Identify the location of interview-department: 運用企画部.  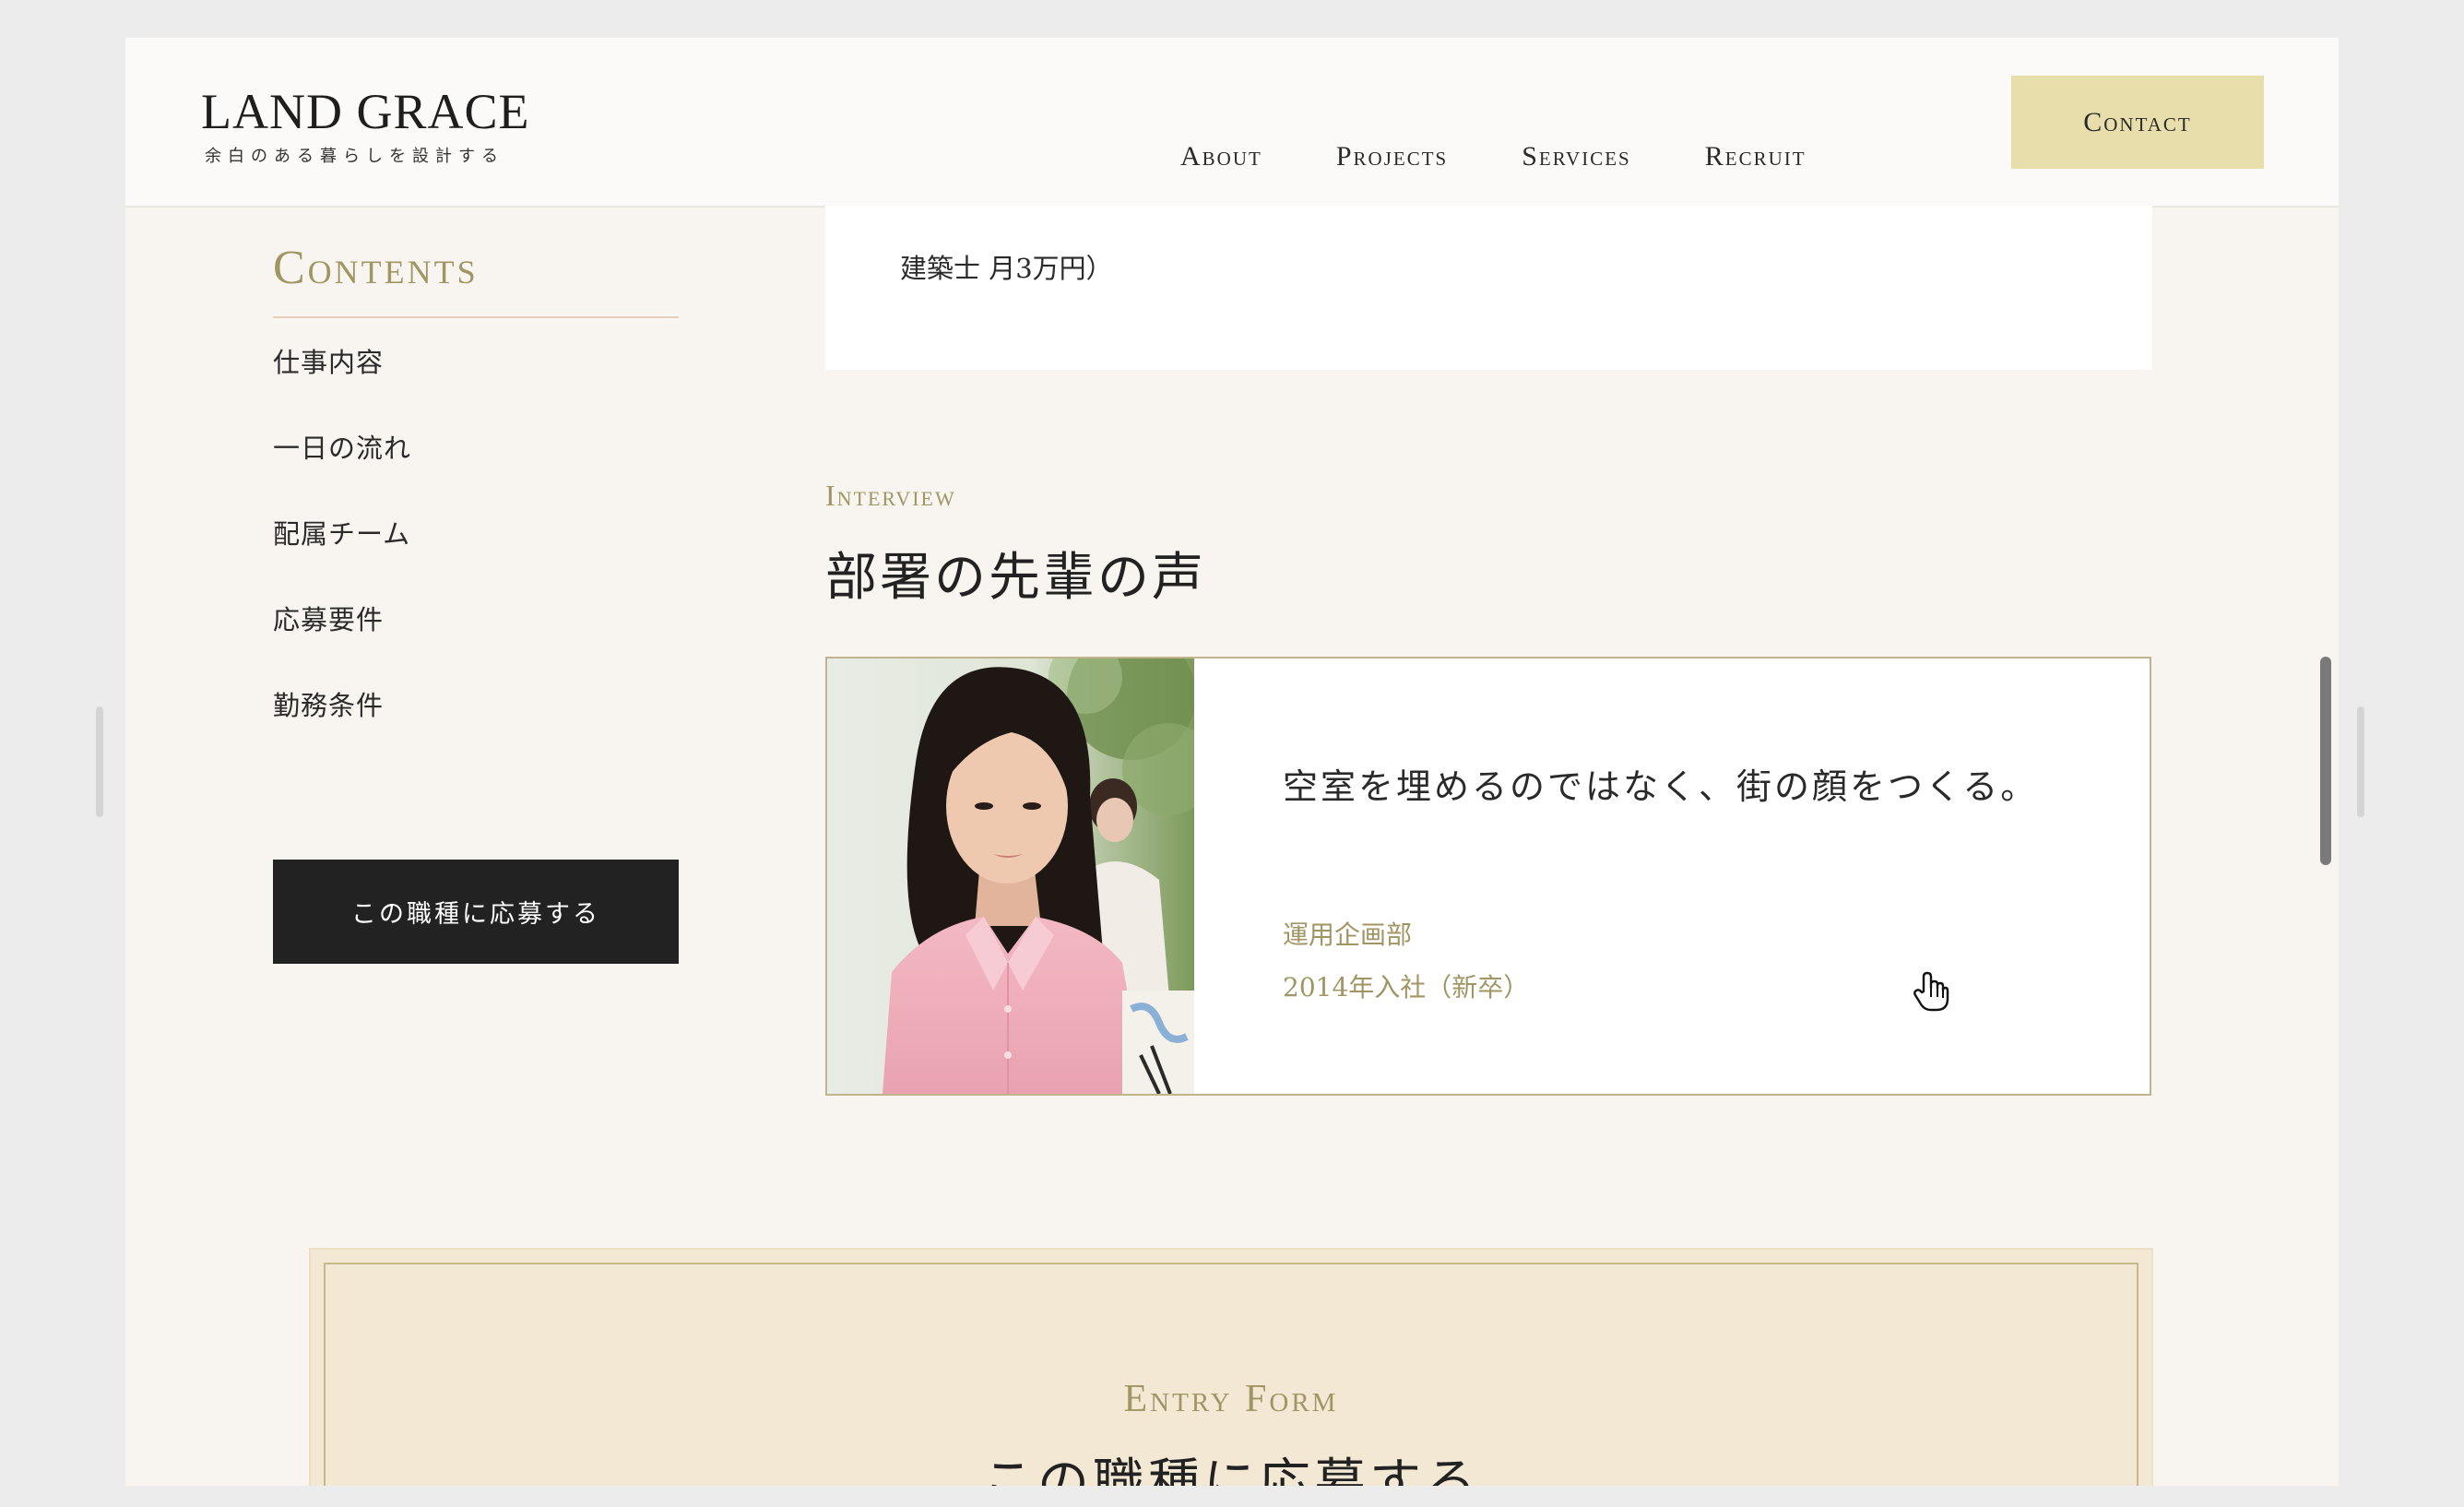
(1348, 935).